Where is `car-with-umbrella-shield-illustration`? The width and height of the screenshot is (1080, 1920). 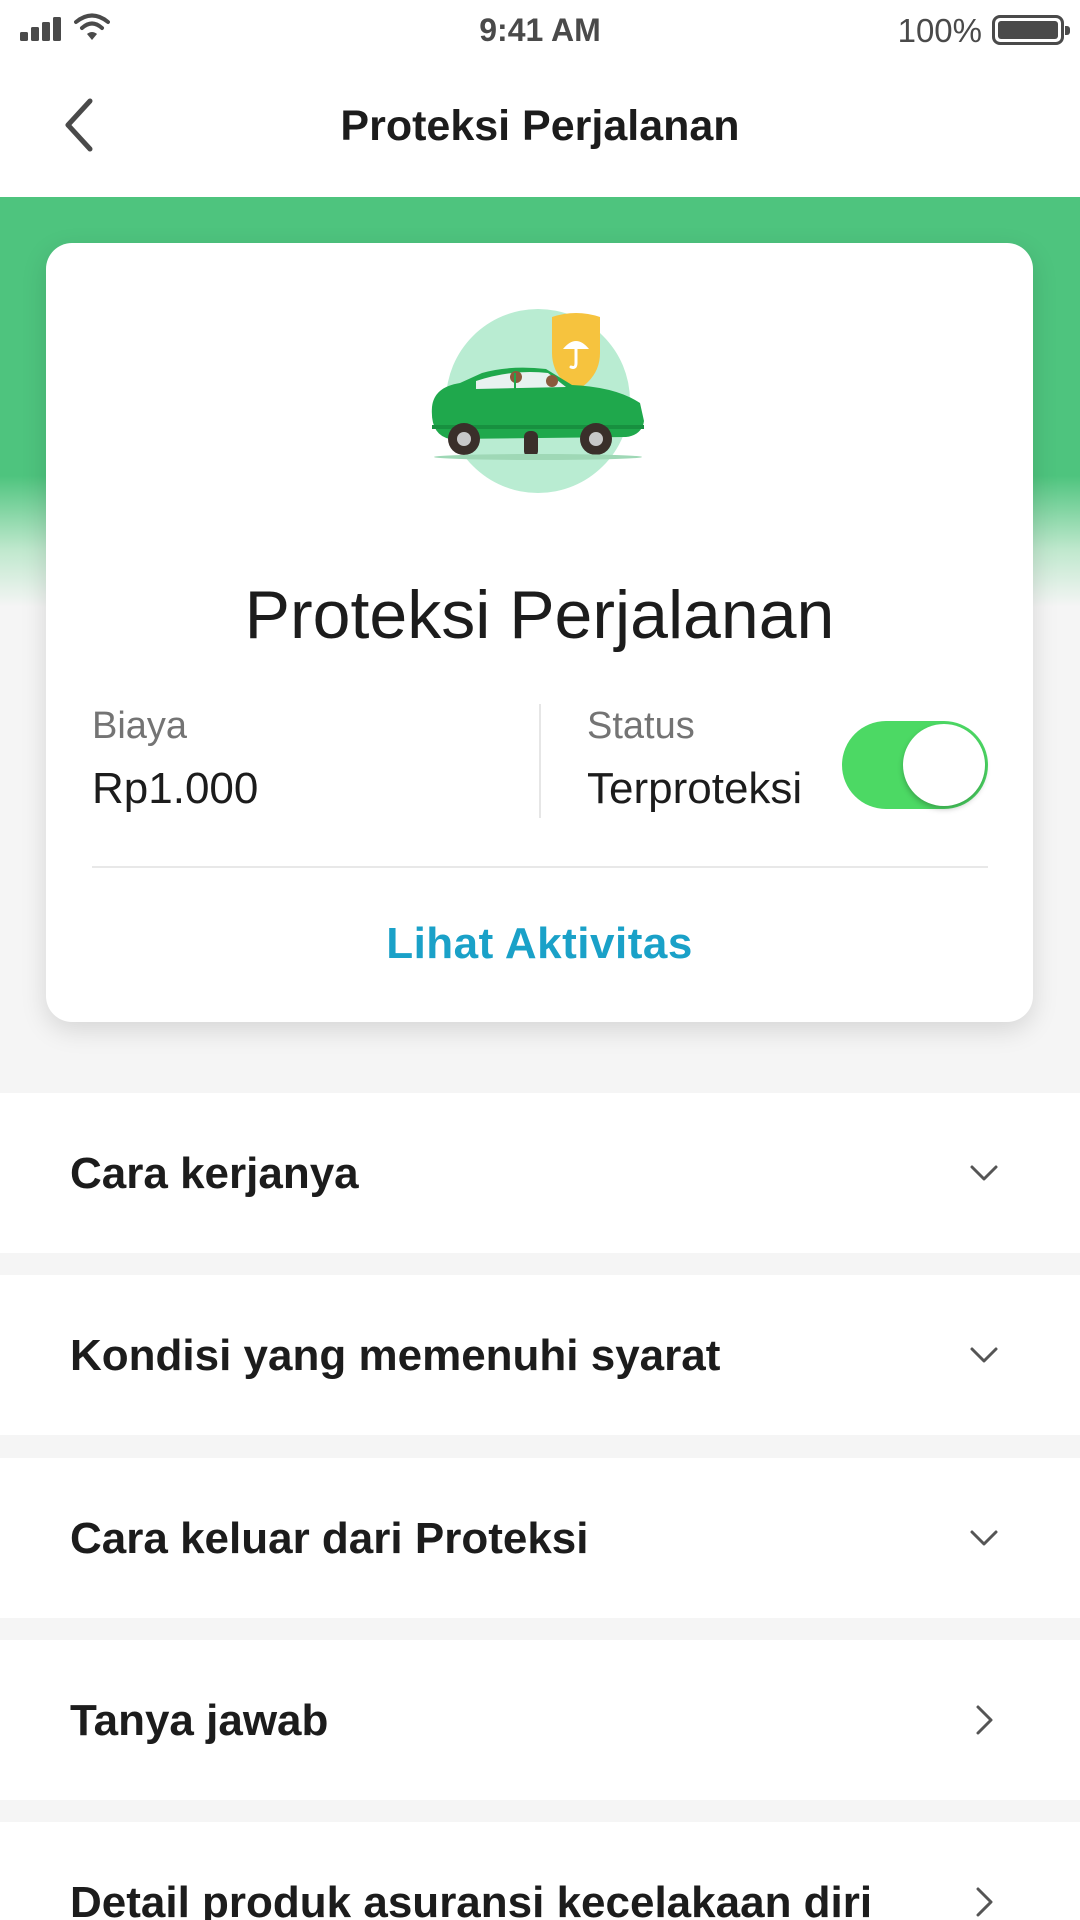 car-with-umbrella-shield-illustration is located at coordinates (537, 401).